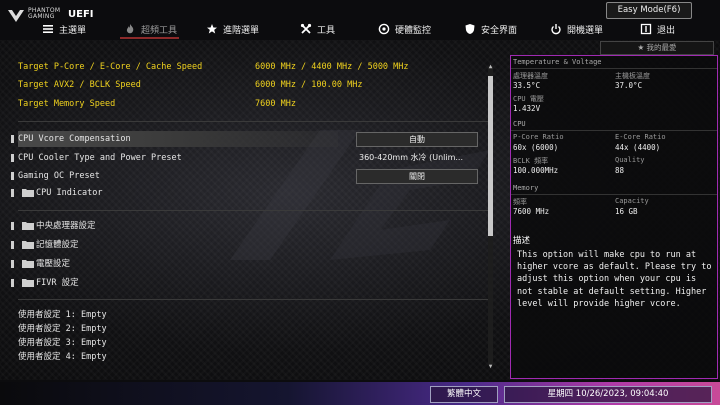 This screenshot has height=405, width=720. What do you see at coordinates (640, 137) in the screenshot?
I see `ecore-ratio-label: E-Core Ratio` at bounding box center [640, 137].